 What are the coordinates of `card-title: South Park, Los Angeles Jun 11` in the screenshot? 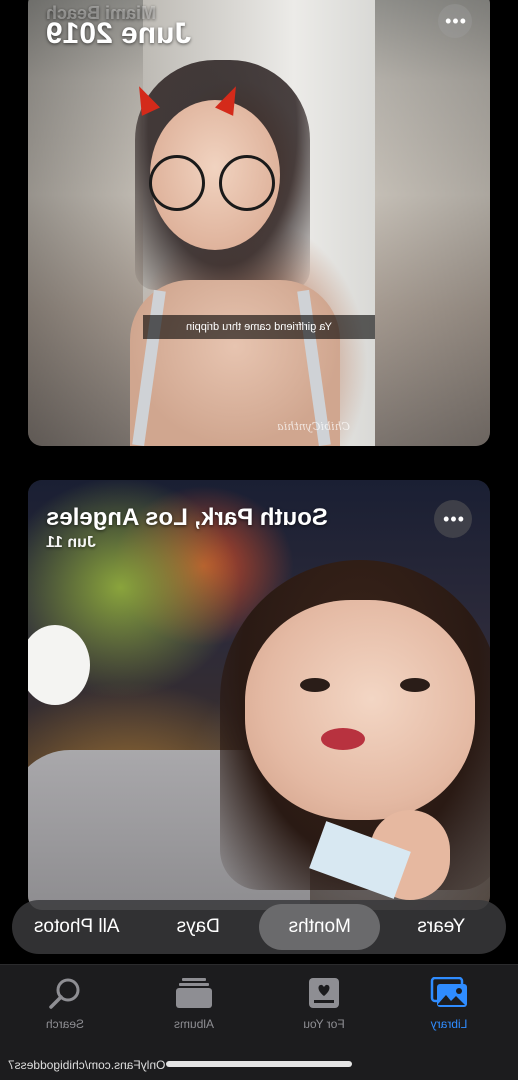 It's located at (187, 529).